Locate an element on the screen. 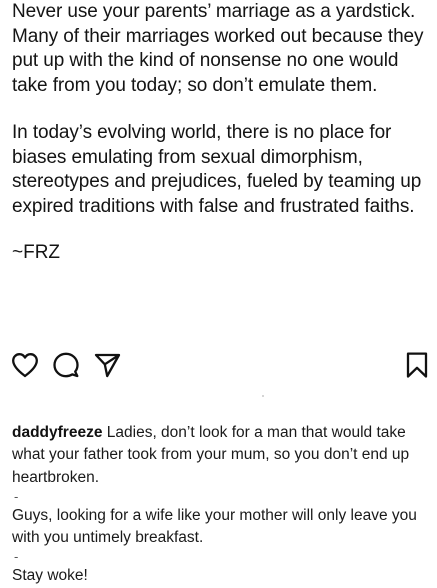 Image resolution: width=437 pixels, height=588 pixels. comment-button is located at coordinates (66, 365).